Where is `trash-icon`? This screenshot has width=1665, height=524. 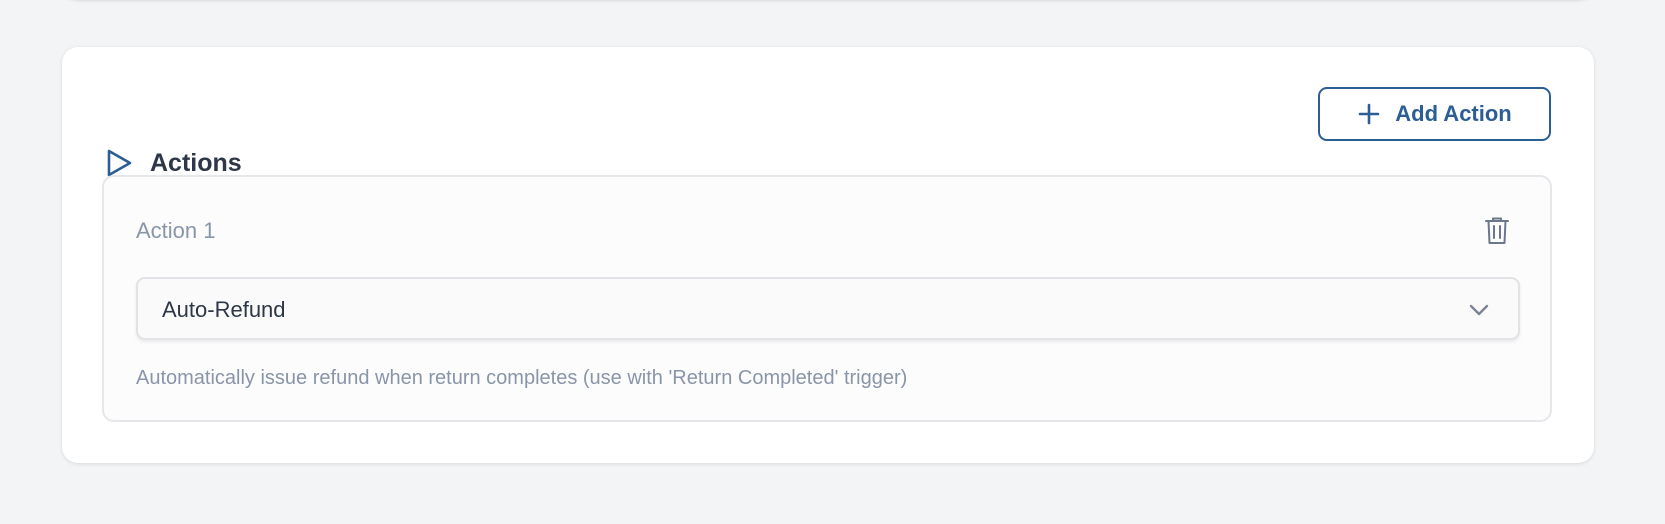
trash-icon is located at coordinates (1497, 230).